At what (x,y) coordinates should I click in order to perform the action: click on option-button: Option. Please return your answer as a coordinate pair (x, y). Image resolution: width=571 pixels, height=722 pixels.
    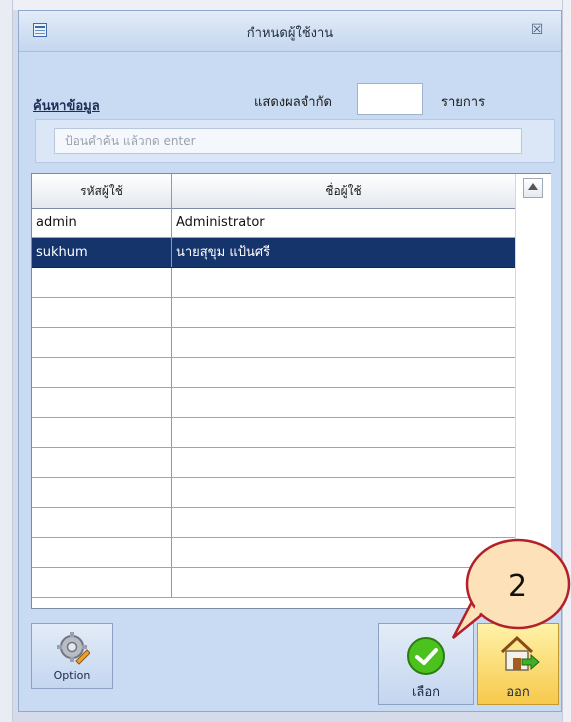
    Looking at the image, I should click on (72, 656).